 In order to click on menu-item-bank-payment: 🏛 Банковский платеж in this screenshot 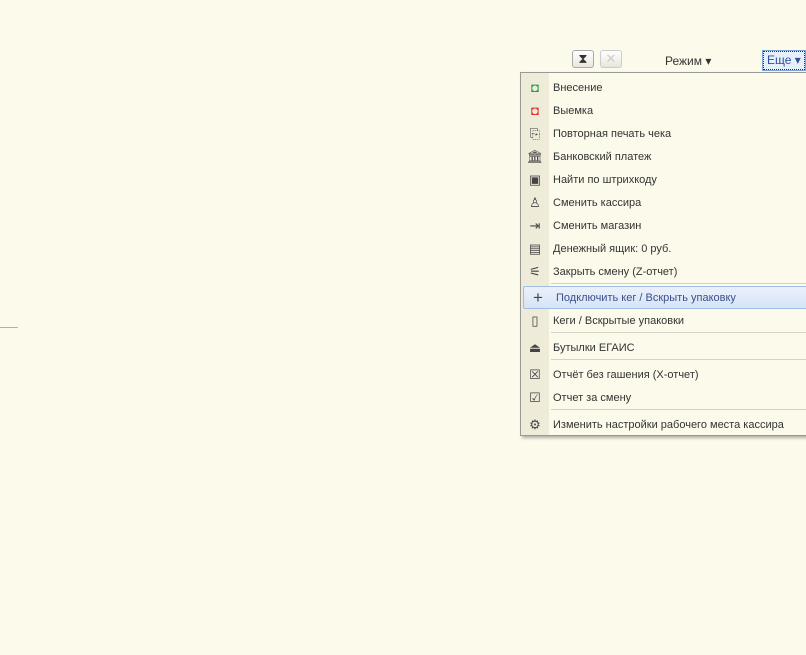, I will do `click(663, 156)`.